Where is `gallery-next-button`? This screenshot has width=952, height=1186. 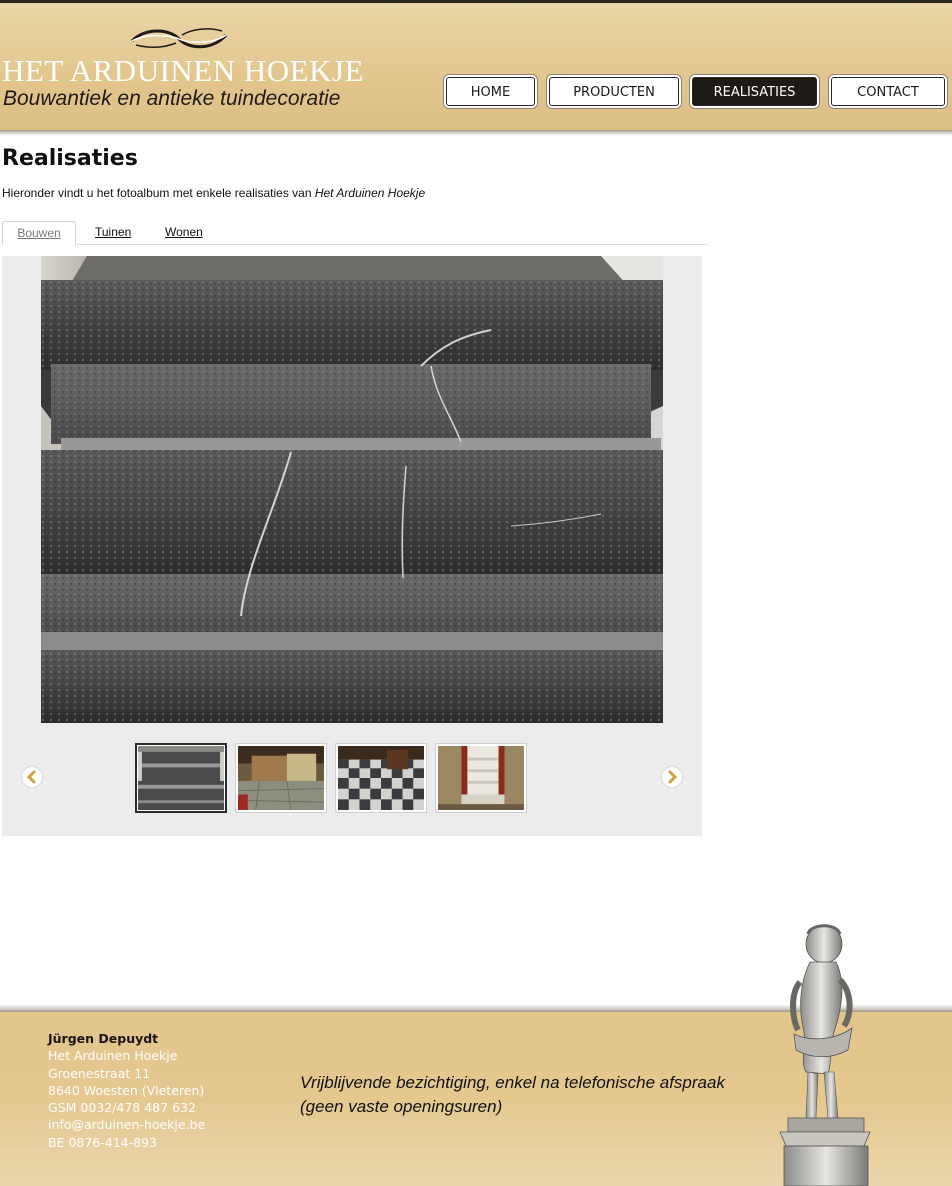
gallery-next-button is located at coordinates (672, 777).